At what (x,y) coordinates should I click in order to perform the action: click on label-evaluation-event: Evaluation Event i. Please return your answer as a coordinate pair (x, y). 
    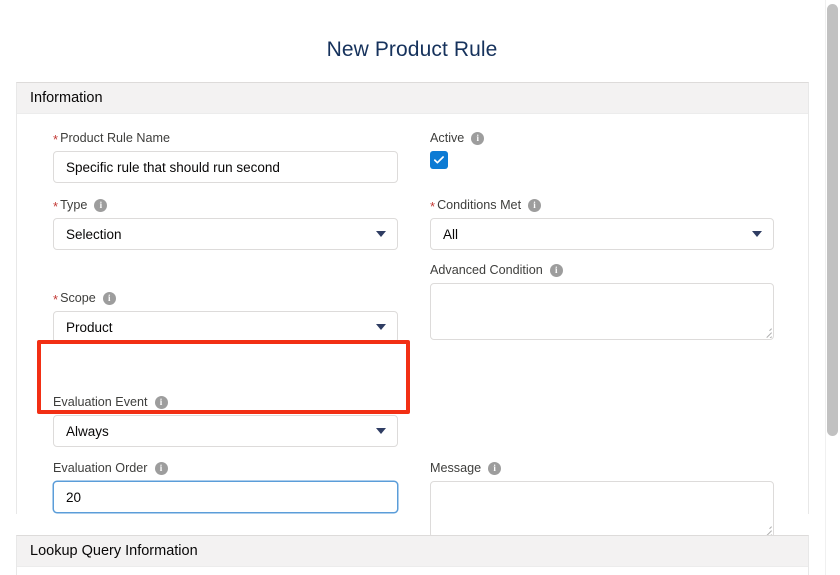
    Looking at the image, I should click on (225, 402).